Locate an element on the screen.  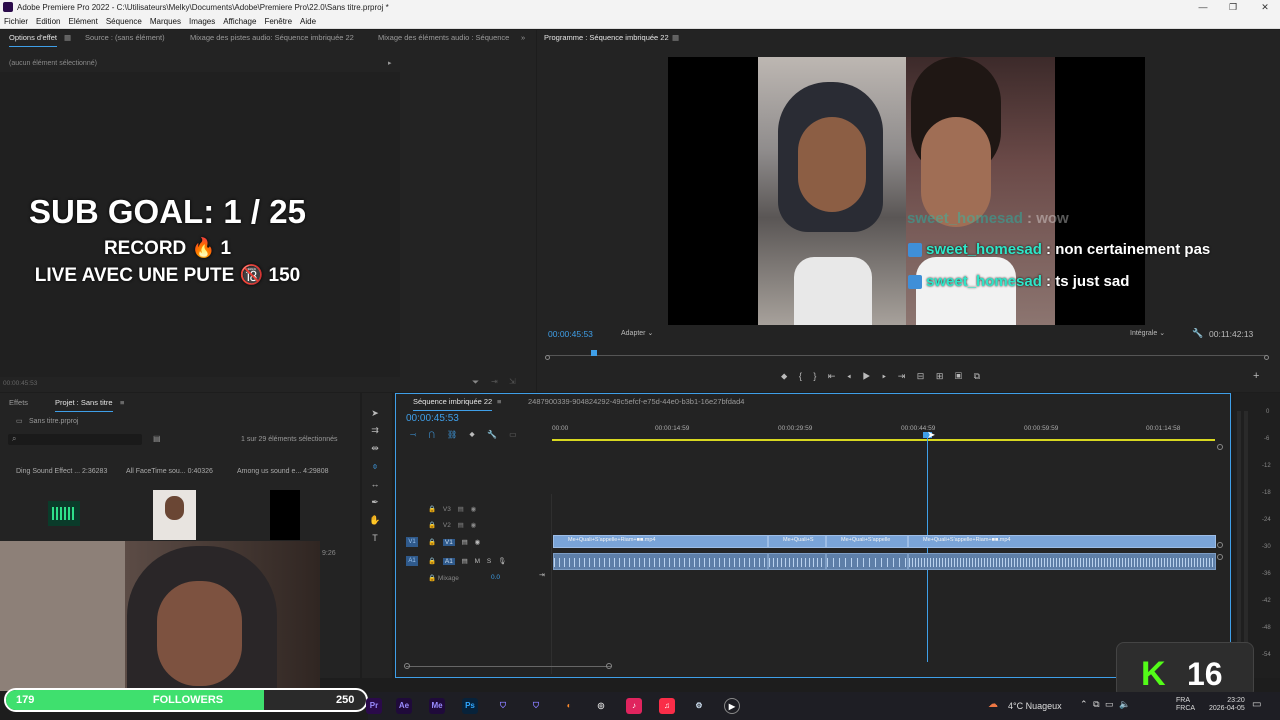
captions-icon: ▭ is located at coordinates (513, 434).